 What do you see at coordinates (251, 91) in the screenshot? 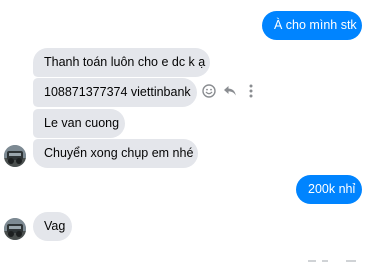
I see `more-options-icon` at bounding box center [251, 91].